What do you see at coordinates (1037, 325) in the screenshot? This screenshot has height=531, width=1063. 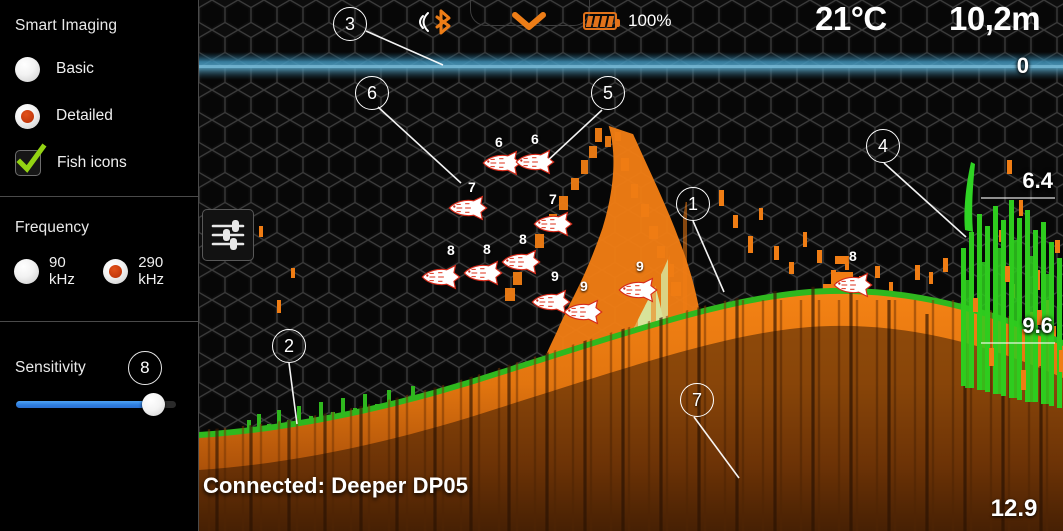 I see `depth-scale-label-96: 9.6` at bounding box center [1037, 325].